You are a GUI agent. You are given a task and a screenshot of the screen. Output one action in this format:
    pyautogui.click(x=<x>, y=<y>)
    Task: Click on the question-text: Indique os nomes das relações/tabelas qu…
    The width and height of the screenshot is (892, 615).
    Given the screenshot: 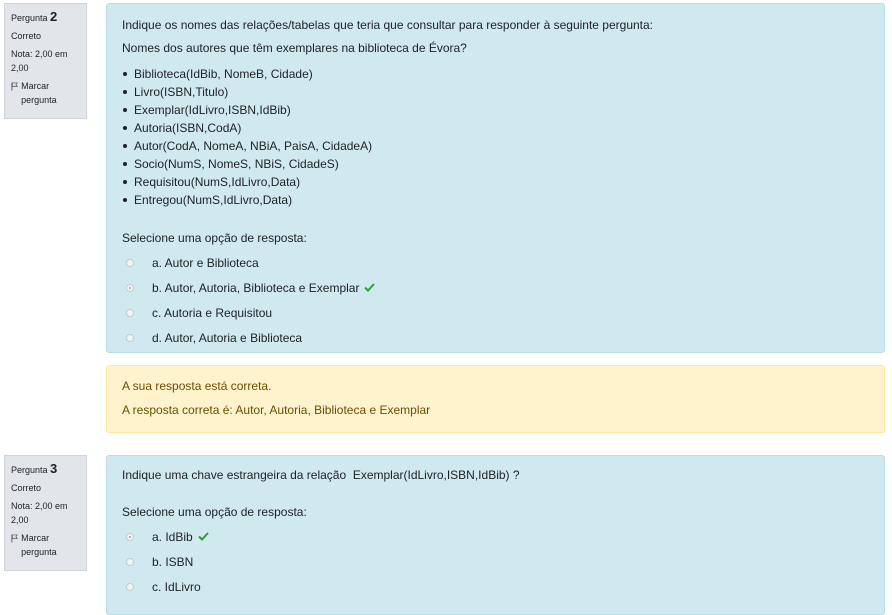 What is the action you would take?
    pyautogui.click(x=388, y=25)
    